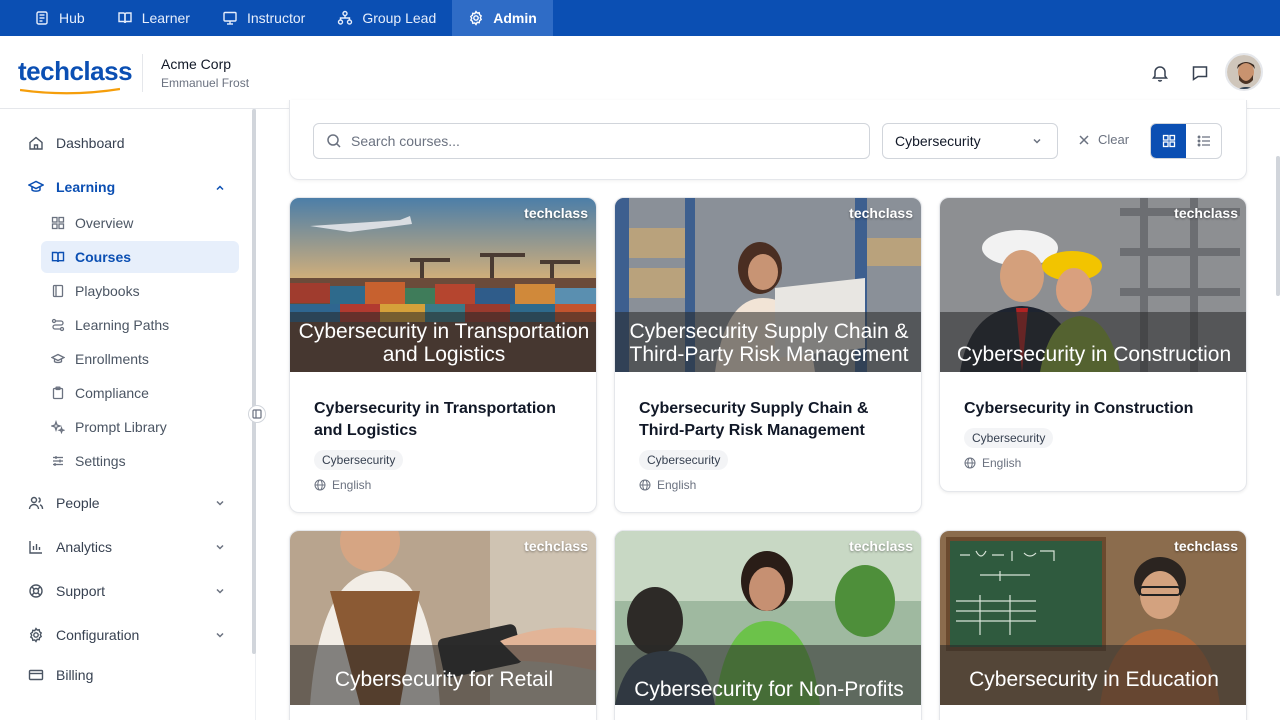  Describe the element at coordinates (1160, 73) in the screenshot. I see `bell-icon` at that location.